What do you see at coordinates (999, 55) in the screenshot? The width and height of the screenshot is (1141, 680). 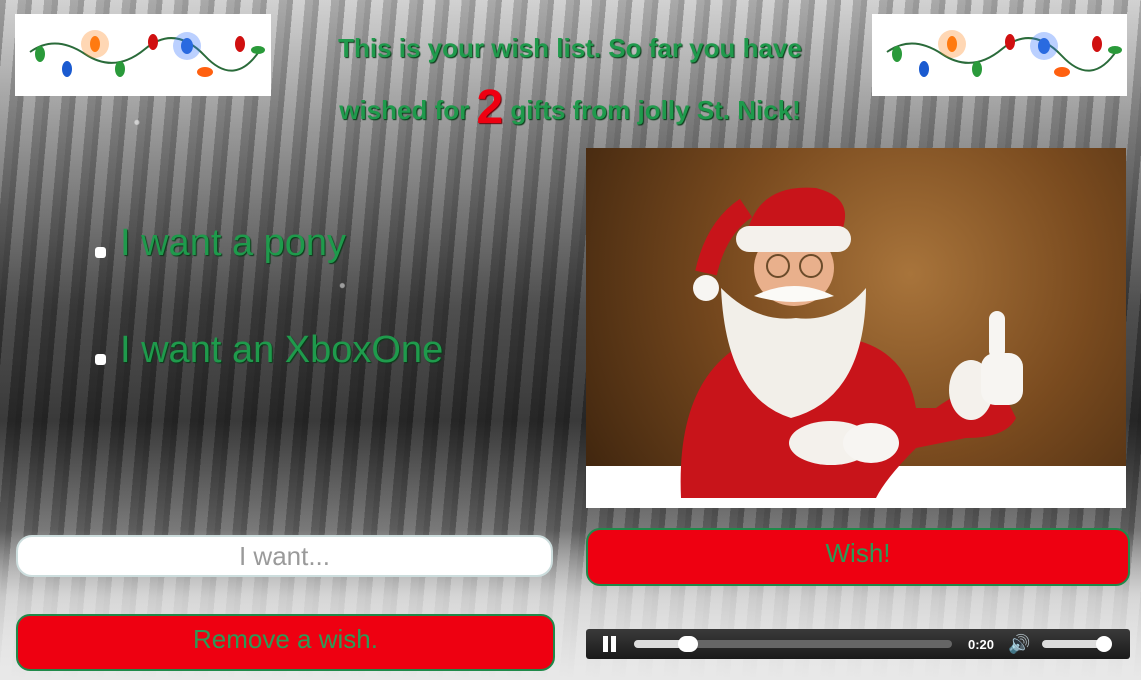 I see `christmas-lights-image-right` at bounding box center [999, 55].